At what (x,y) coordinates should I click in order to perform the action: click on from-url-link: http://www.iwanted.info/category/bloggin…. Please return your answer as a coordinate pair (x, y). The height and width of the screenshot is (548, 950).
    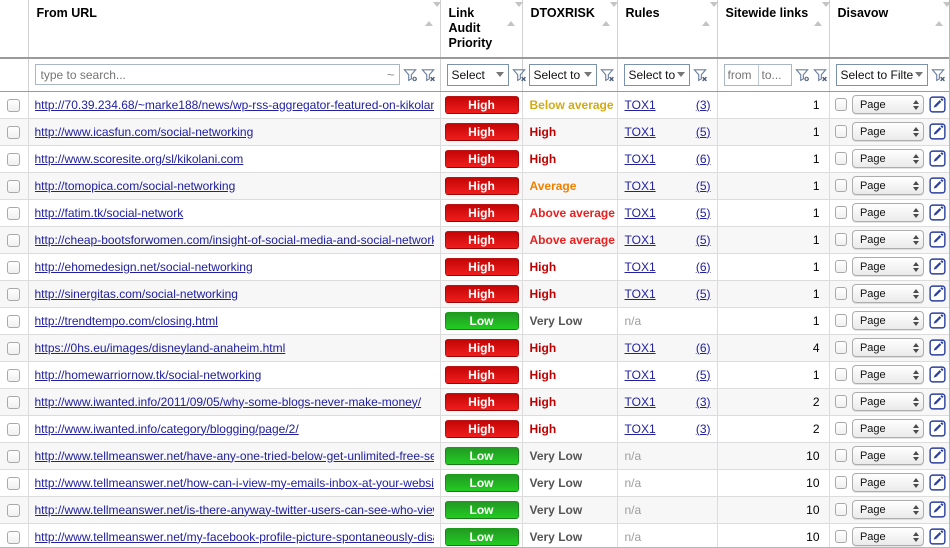
    Looking at the image, I should click on (234, 429).